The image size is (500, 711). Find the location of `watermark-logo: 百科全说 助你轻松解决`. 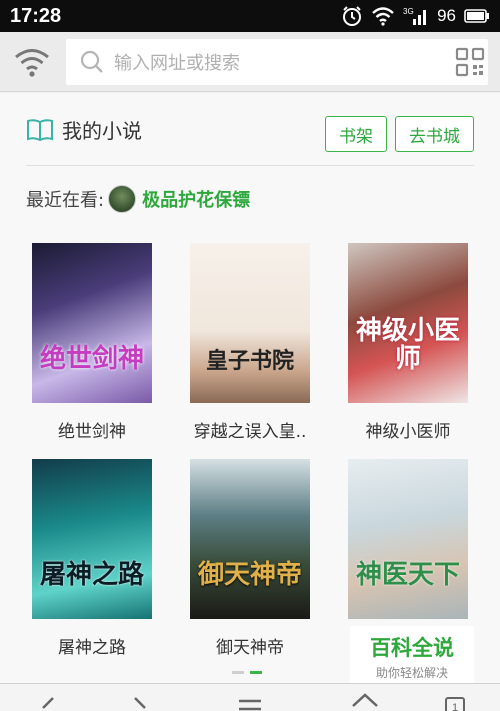

watermark-logo: 百科全说 助你轻松解决 is located at coordinates (412, 656).